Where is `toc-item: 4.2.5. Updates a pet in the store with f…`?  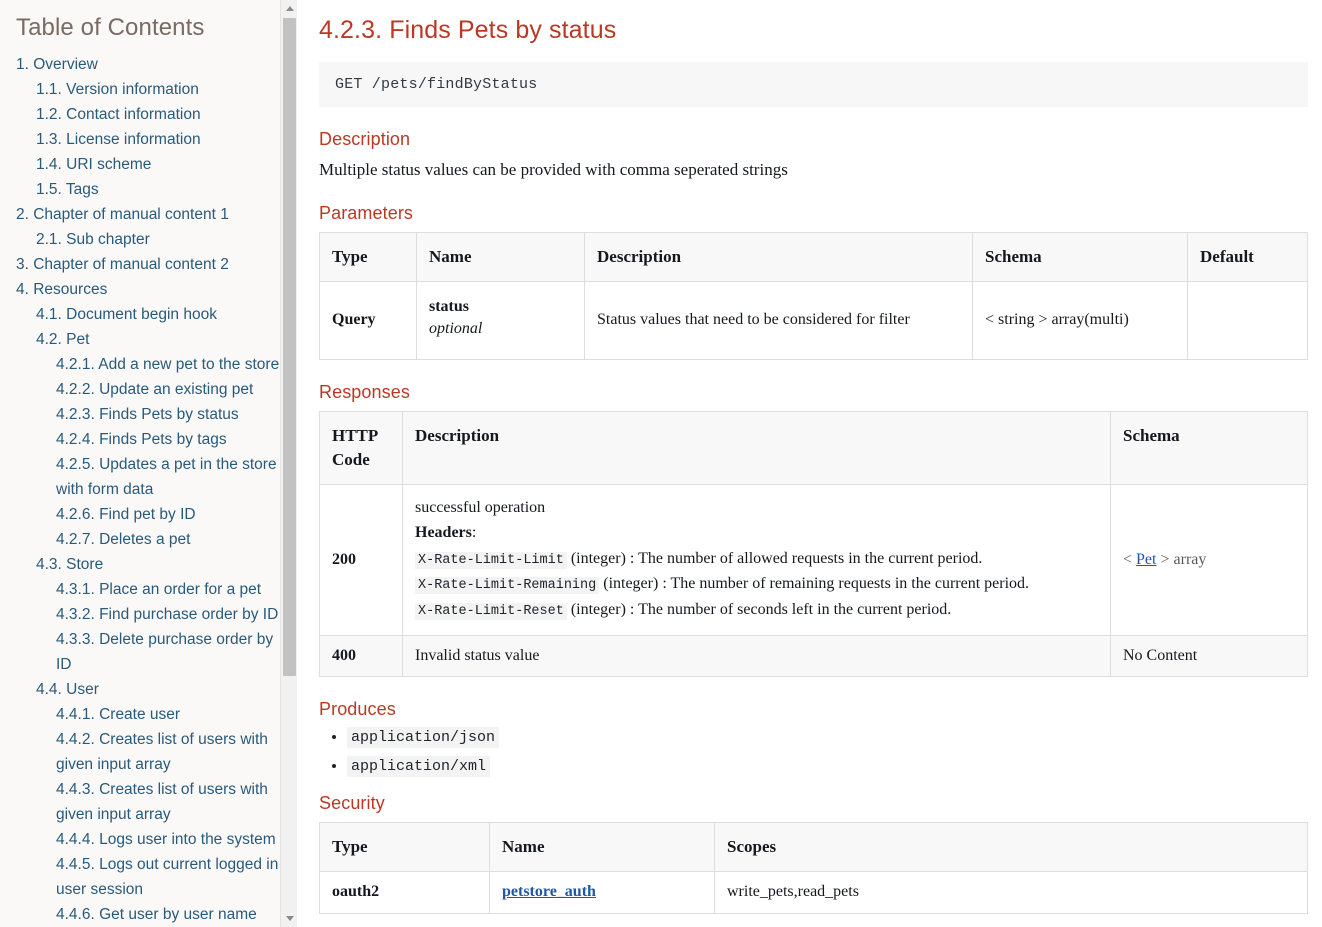
toc-item: 4.2.5. Updates a pet in the store with f… is located at coordinates (151, 477).